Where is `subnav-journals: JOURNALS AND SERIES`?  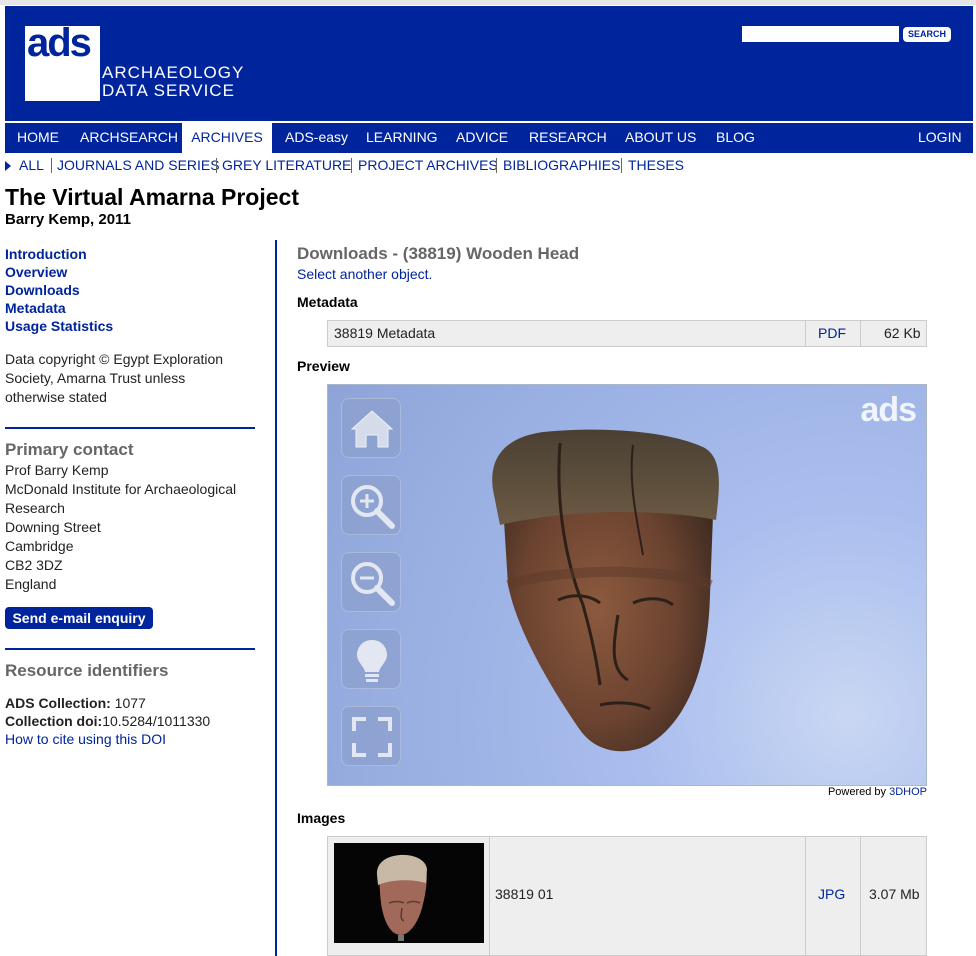 subnav-journals: JOURNALS AND SERIES is located at coordinates (138, 165).